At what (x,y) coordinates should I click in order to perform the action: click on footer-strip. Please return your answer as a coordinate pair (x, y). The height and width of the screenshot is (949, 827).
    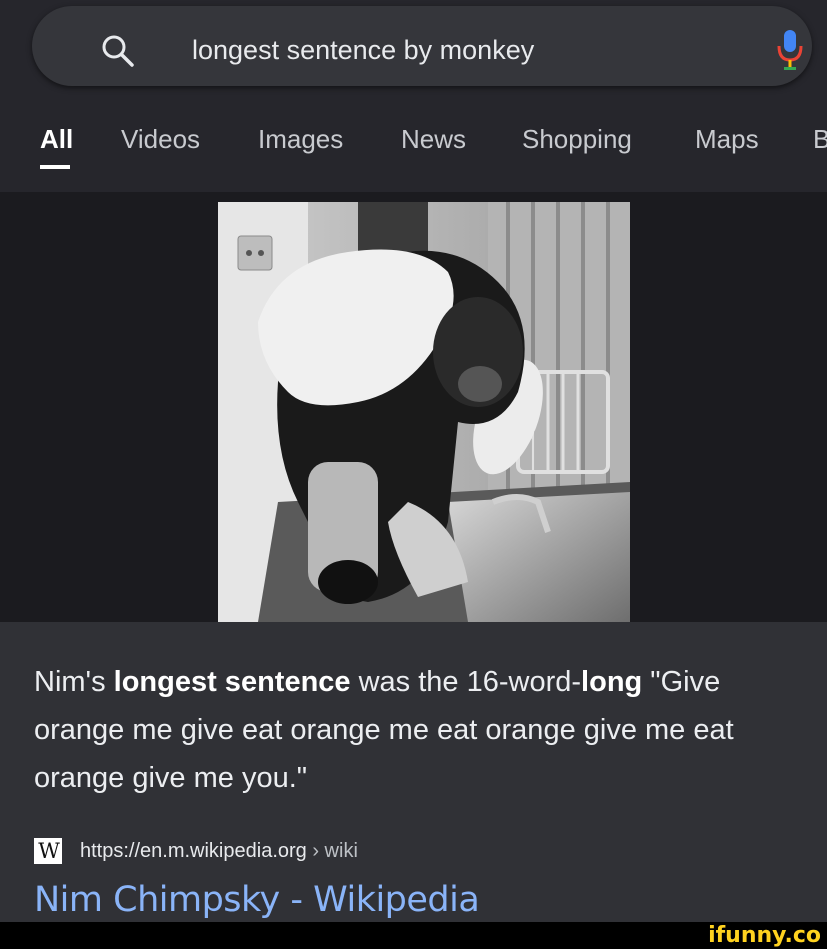
    Looking at the image, I should click on (413, 935).